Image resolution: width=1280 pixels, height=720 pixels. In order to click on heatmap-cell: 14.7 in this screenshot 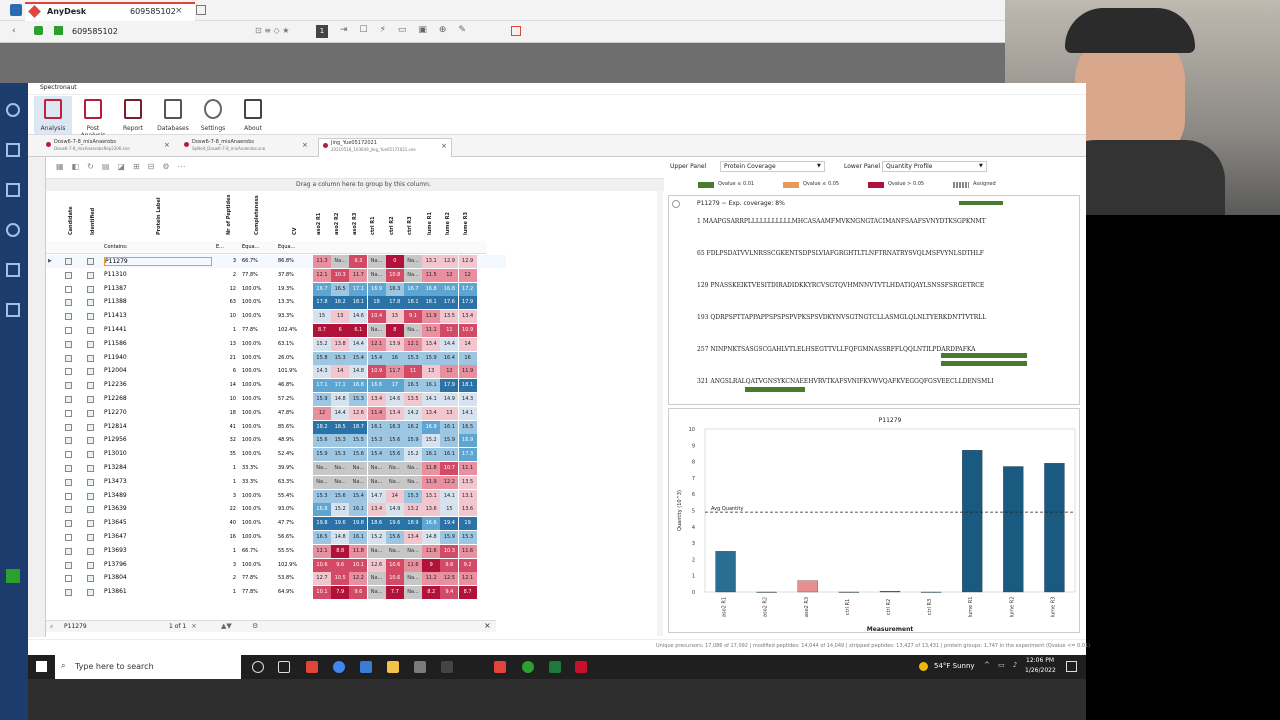, I will do `click(376, 496)`.